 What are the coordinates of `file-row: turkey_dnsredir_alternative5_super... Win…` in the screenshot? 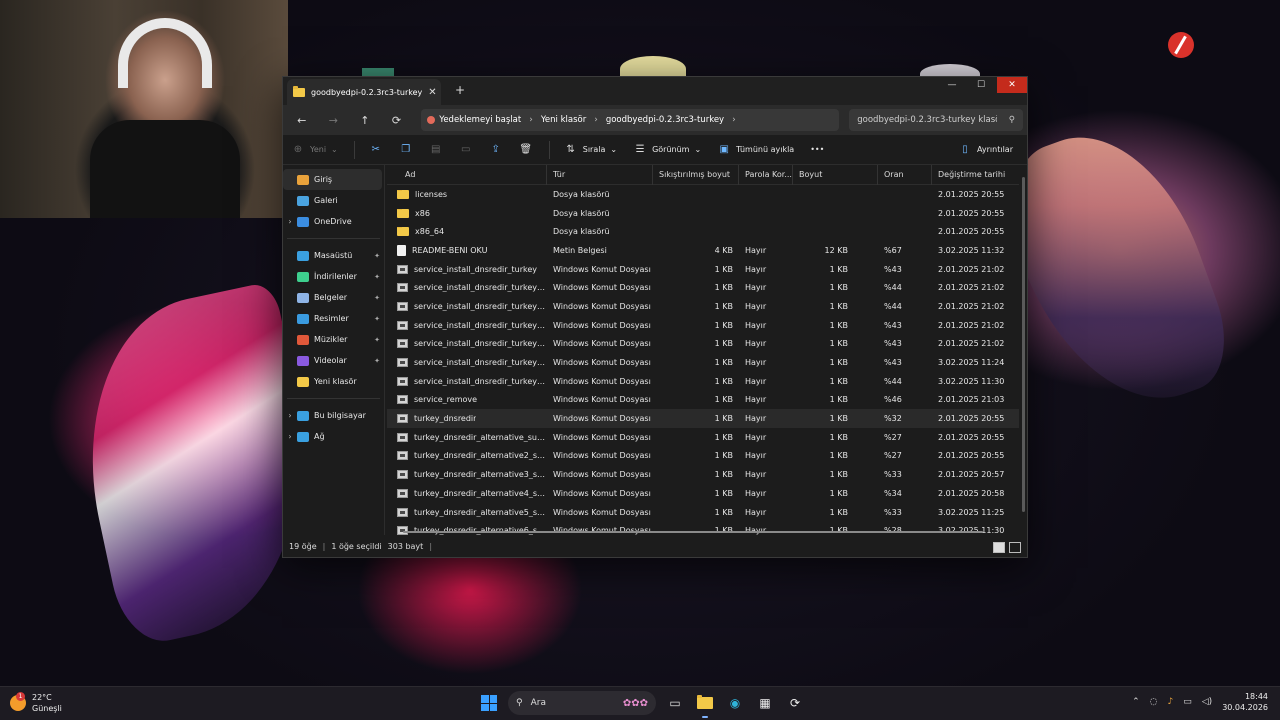 It's located at (703, 512).